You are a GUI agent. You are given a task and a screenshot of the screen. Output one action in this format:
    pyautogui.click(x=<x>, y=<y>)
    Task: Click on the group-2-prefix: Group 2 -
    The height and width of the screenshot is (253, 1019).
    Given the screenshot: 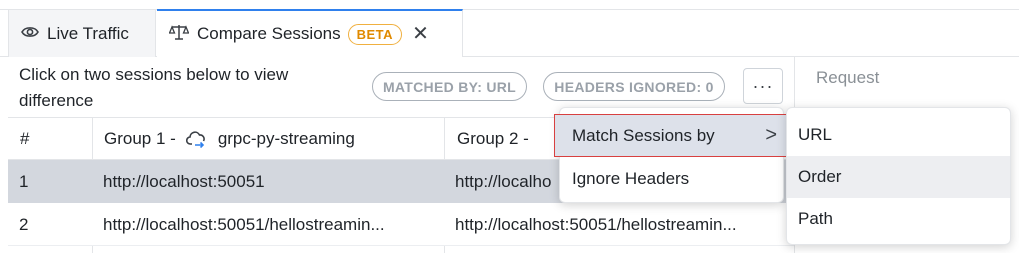 What is the action you would take?
    pyautogui.click(x=493, y=138)
    